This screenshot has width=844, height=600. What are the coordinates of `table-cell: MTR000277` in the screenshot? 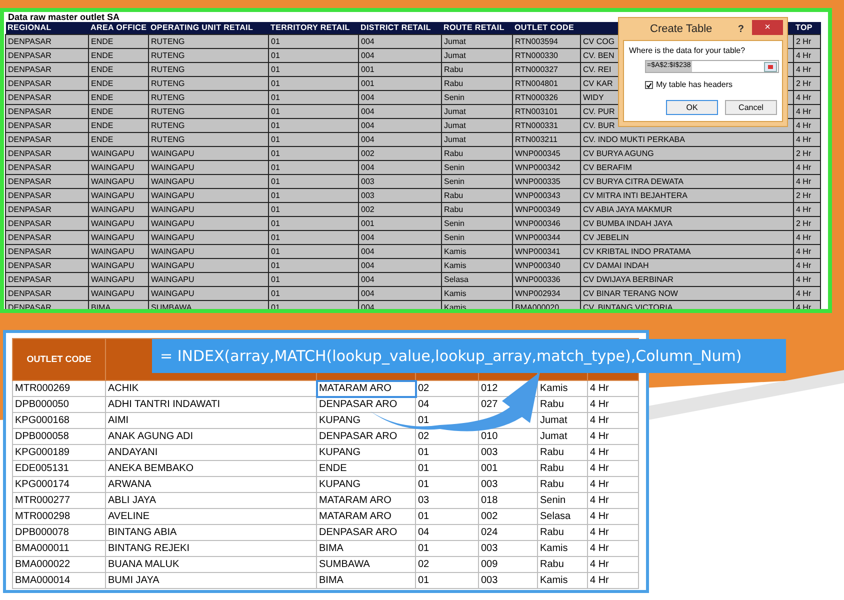 It's located at (59, 500).